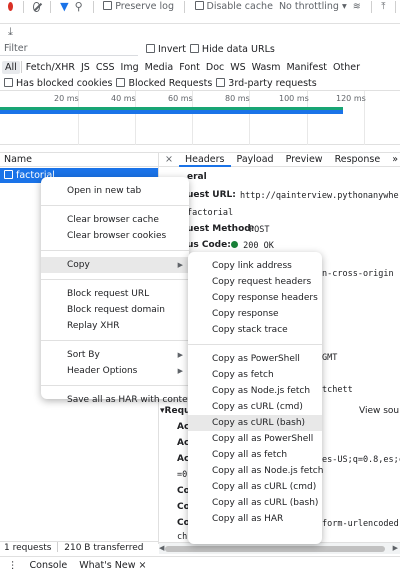  I want to click on referrer-policy-value: n-cross-origin, so click(358, 274).